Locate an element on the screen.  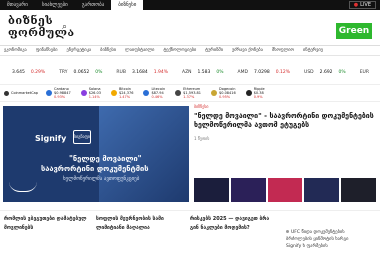
nav-item: ტურიზმი is located at coordinates (214, 50).